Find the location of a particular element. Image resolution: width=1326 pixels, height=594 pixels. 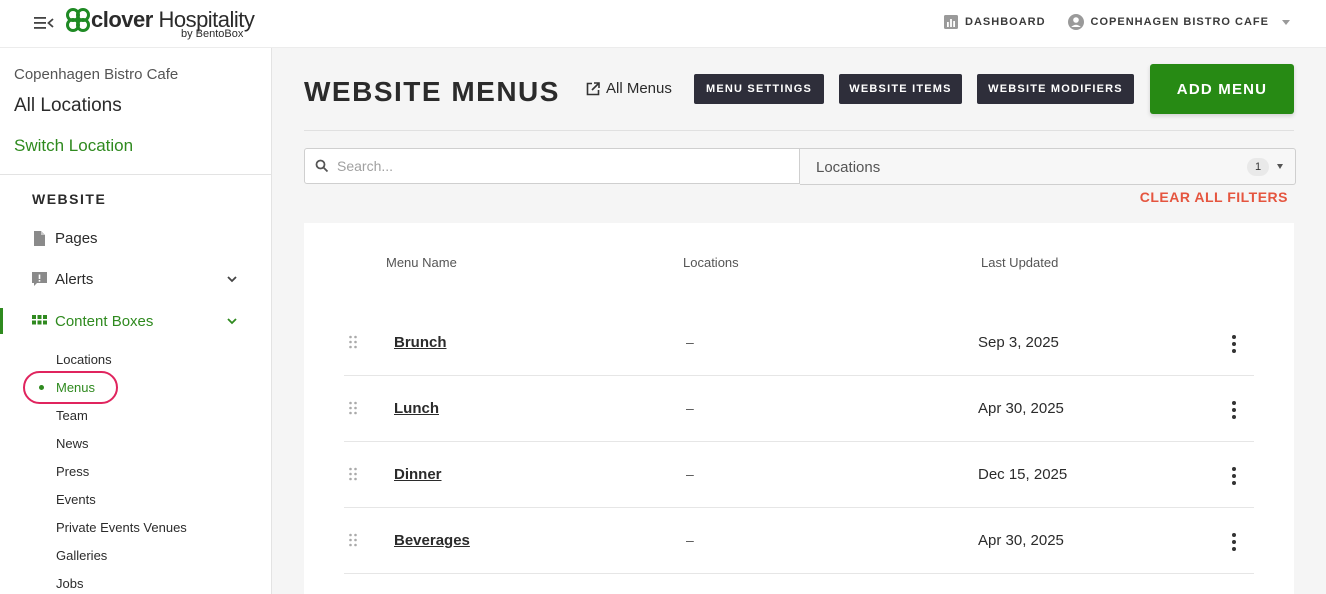

venue-name: Copenhagen Bistro Cafe is located at coordinates (96, 74).